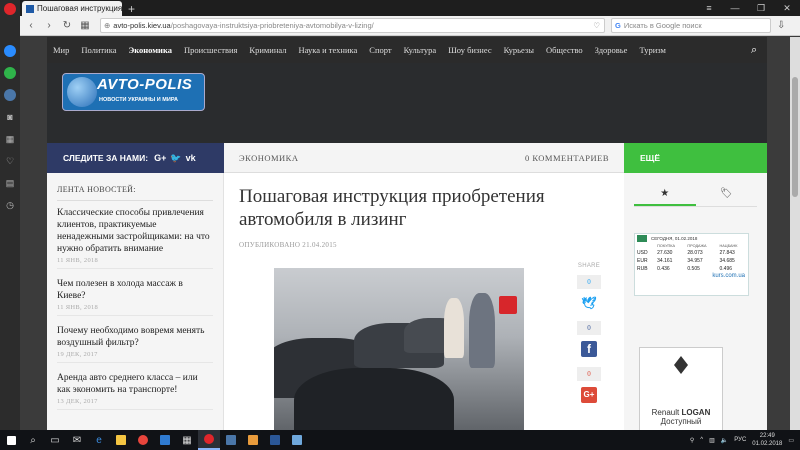  Describe the element at coordinates (740, 440) in the screenshot. I see `language-indicator: РУС` at that location.